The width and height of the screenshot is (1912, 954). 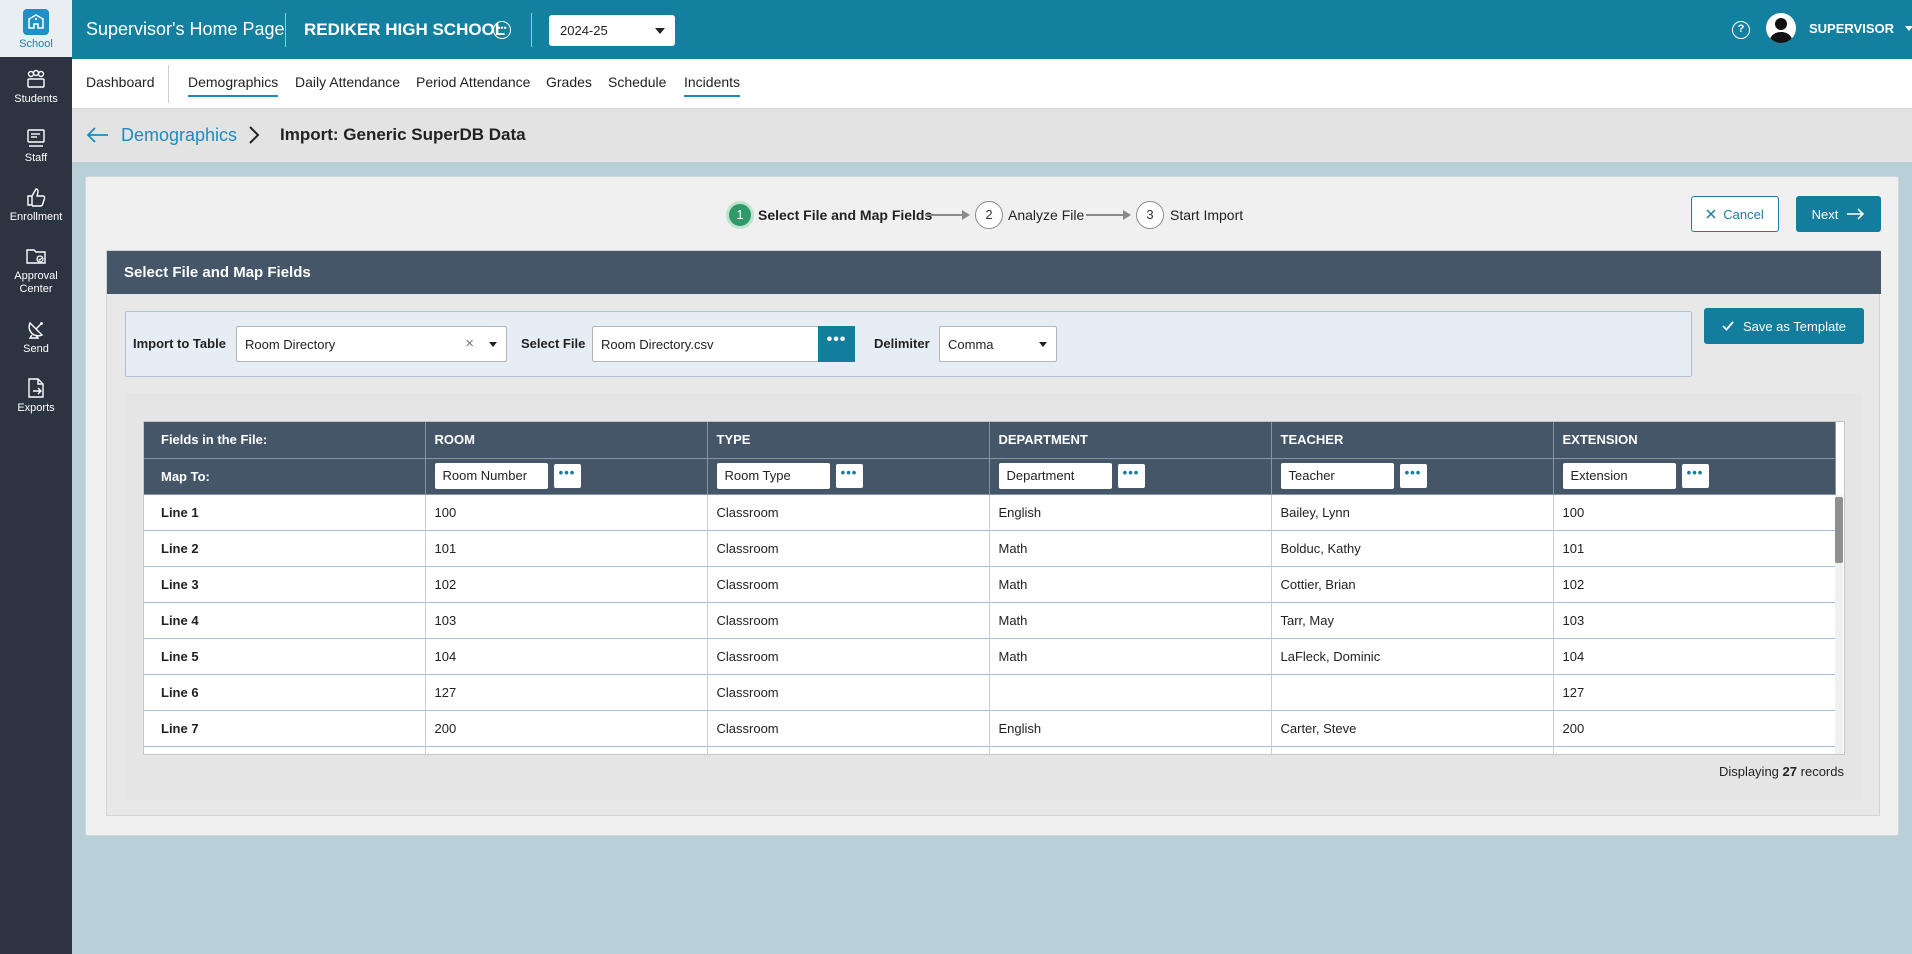 What do you see at coordinates (36, 349) in the screenshot?
I see `rail-item-label: Send` at bounding box center [36, 349].